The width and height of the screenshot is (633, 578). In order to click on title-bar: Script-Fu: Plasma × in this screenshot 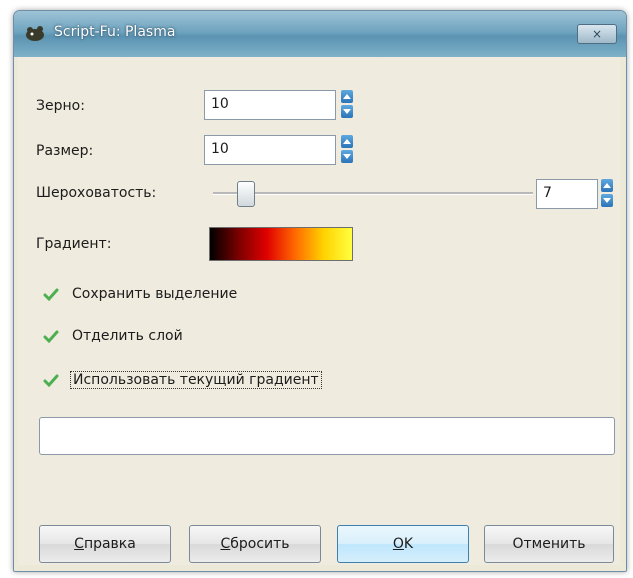, I will do `click(320, 34)`.